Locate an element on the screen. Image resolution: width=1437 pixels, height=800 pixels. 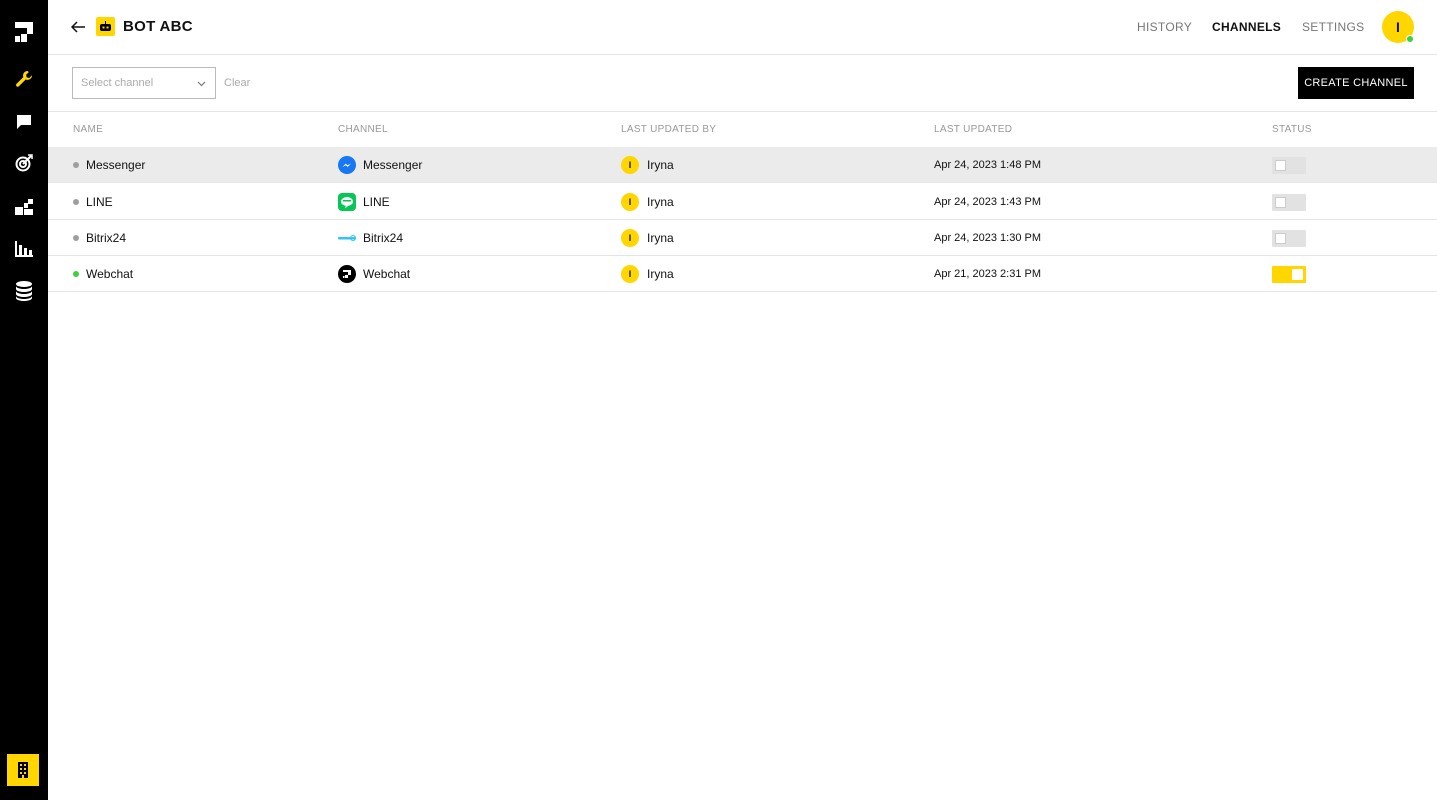
column-header-last-updated: LAST UPDATED is located at coordinates (973, 129).